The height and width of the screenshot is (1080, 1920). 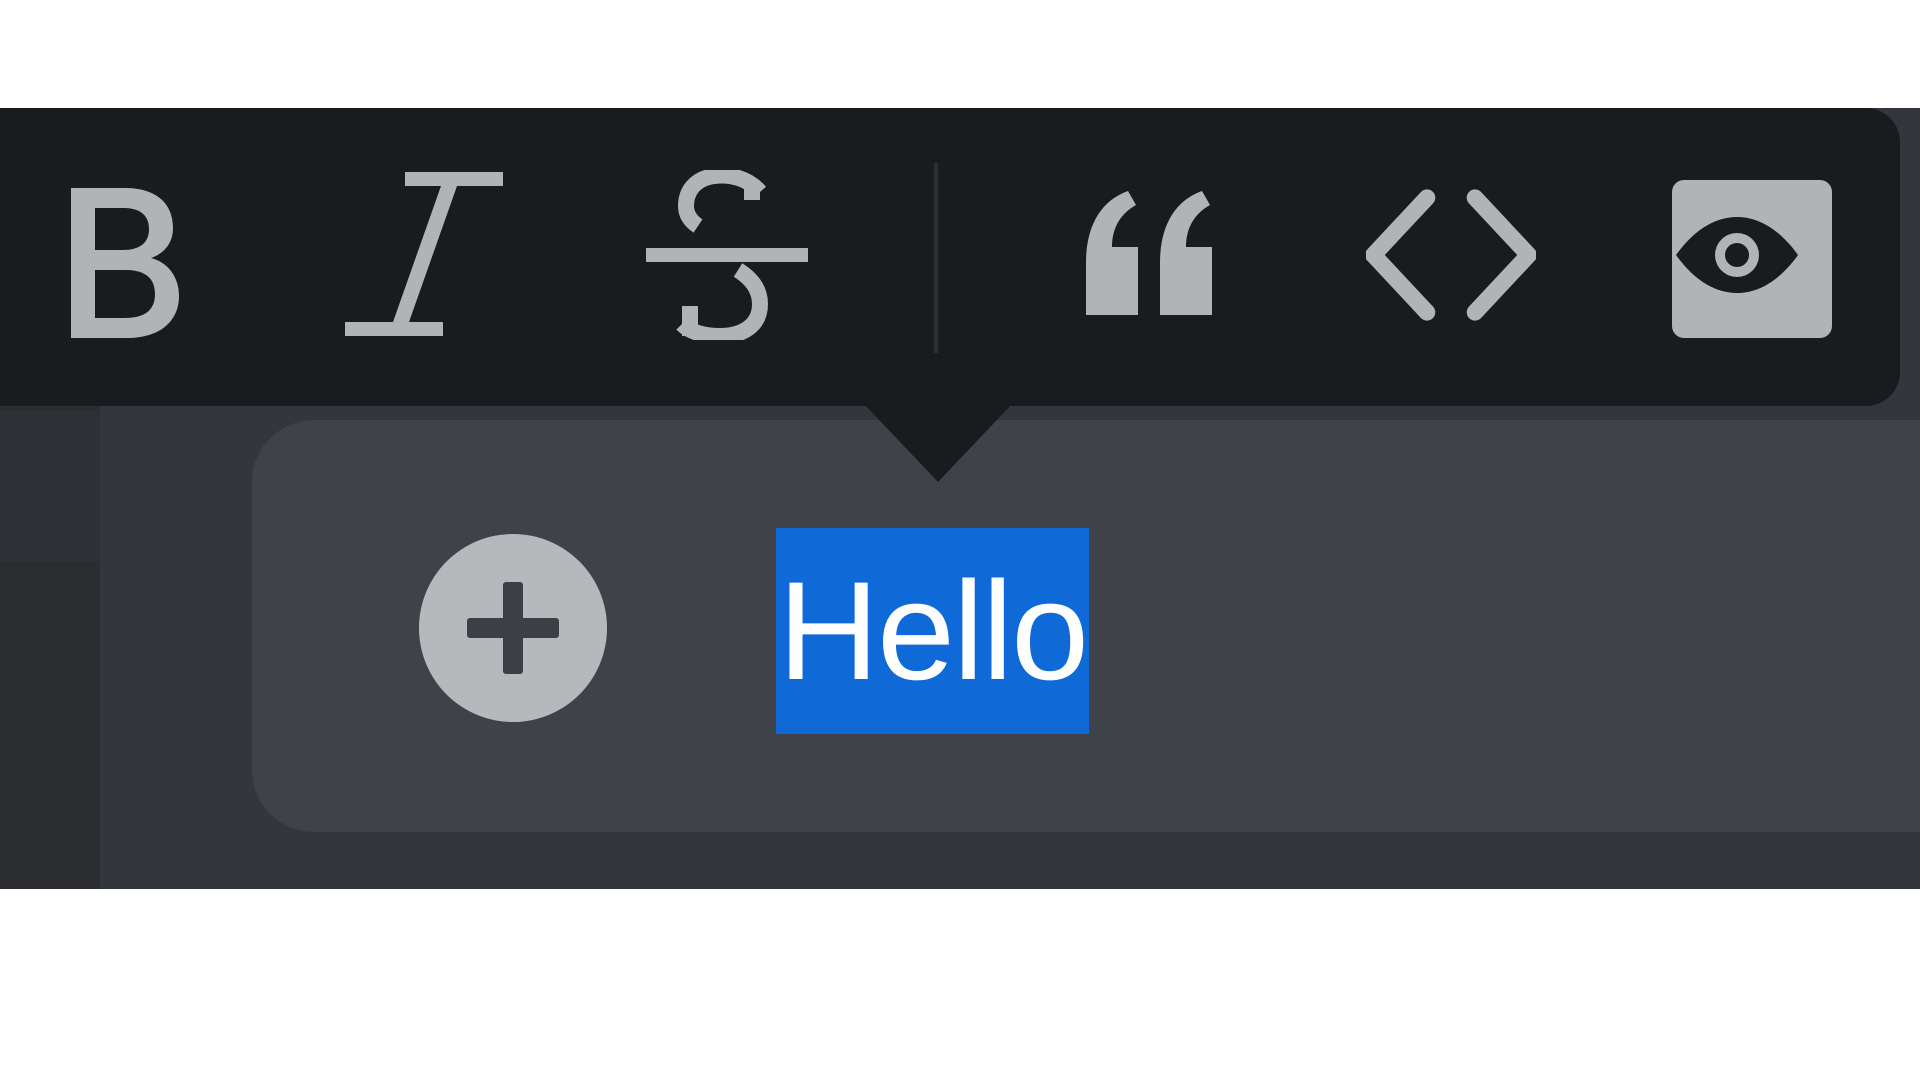 I want to click on strikethrough-button, so click(x=727, y=255).